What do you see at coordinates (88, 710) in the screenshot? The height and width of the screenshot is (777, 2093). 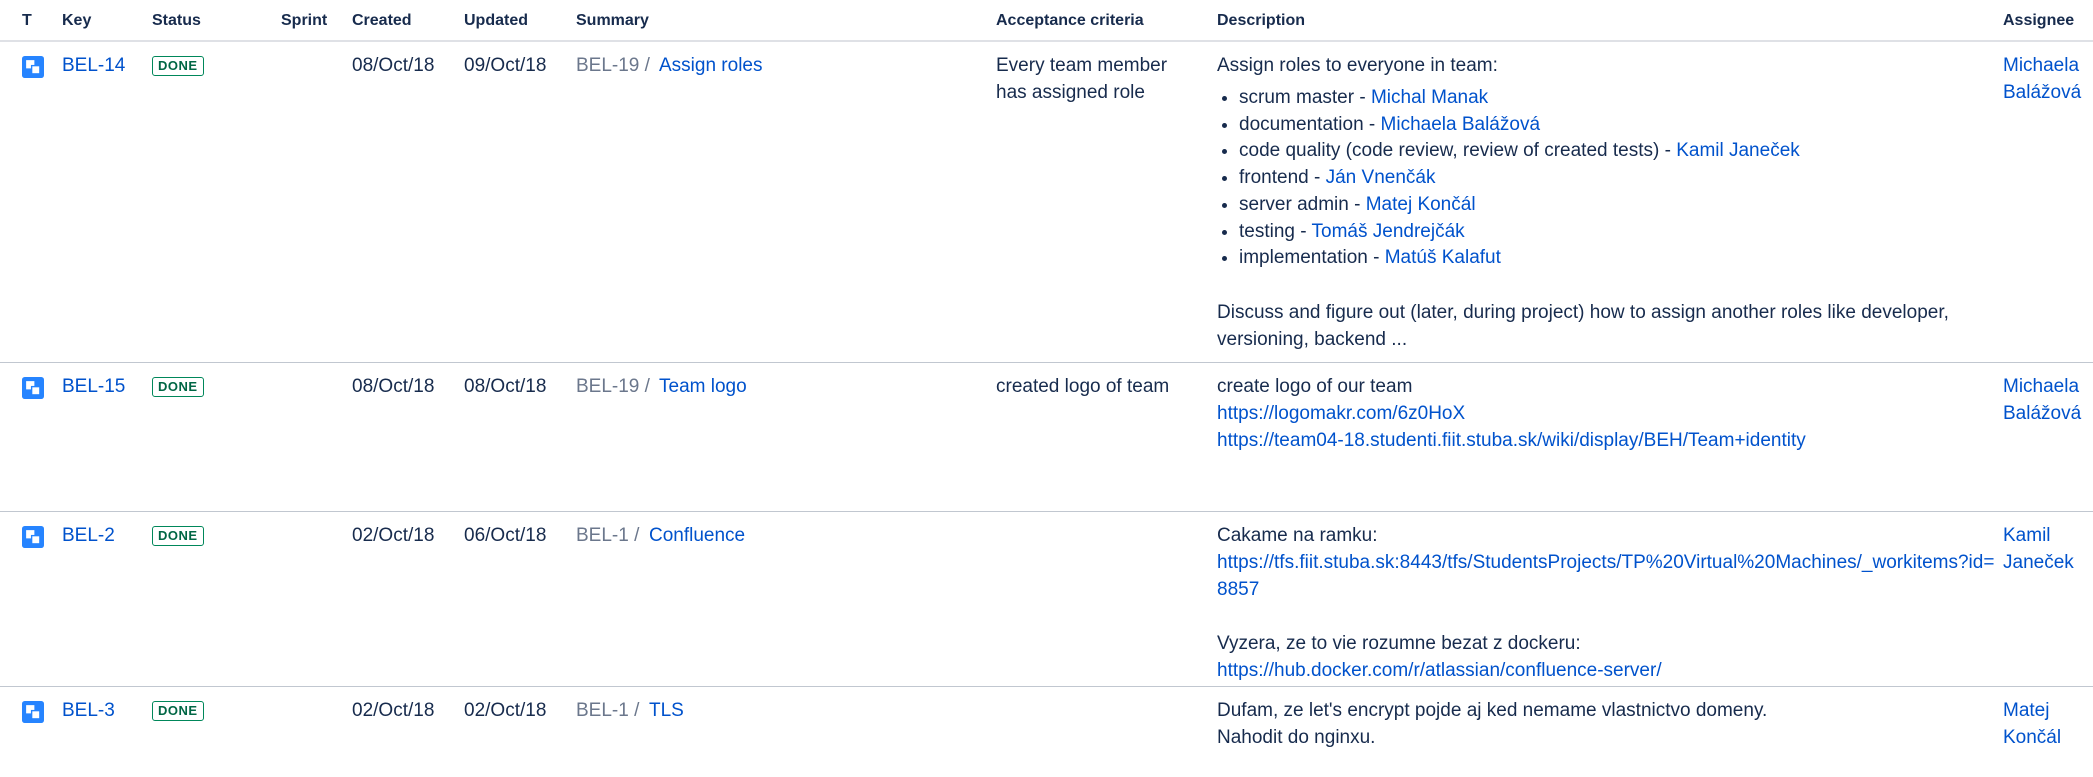 I see `issue-key-link: BEL-3` at bounding box center [88, 710].